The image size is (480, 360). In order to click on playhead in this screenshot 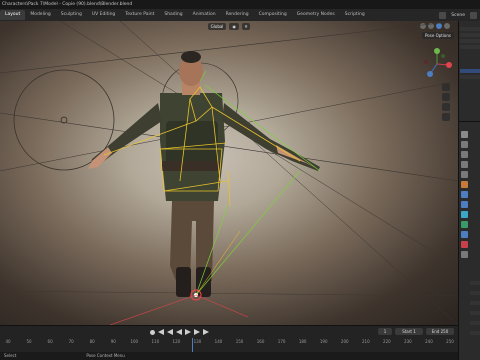, I will do `click(192, 345)`.